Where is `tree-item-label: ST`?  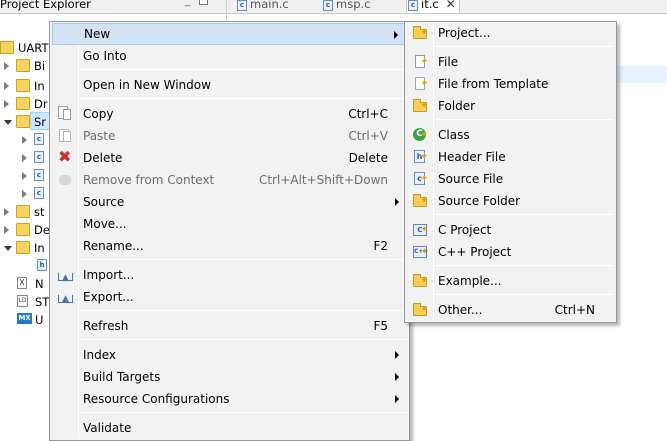 tree-item-label: ST is located at coordinates (42, 302).